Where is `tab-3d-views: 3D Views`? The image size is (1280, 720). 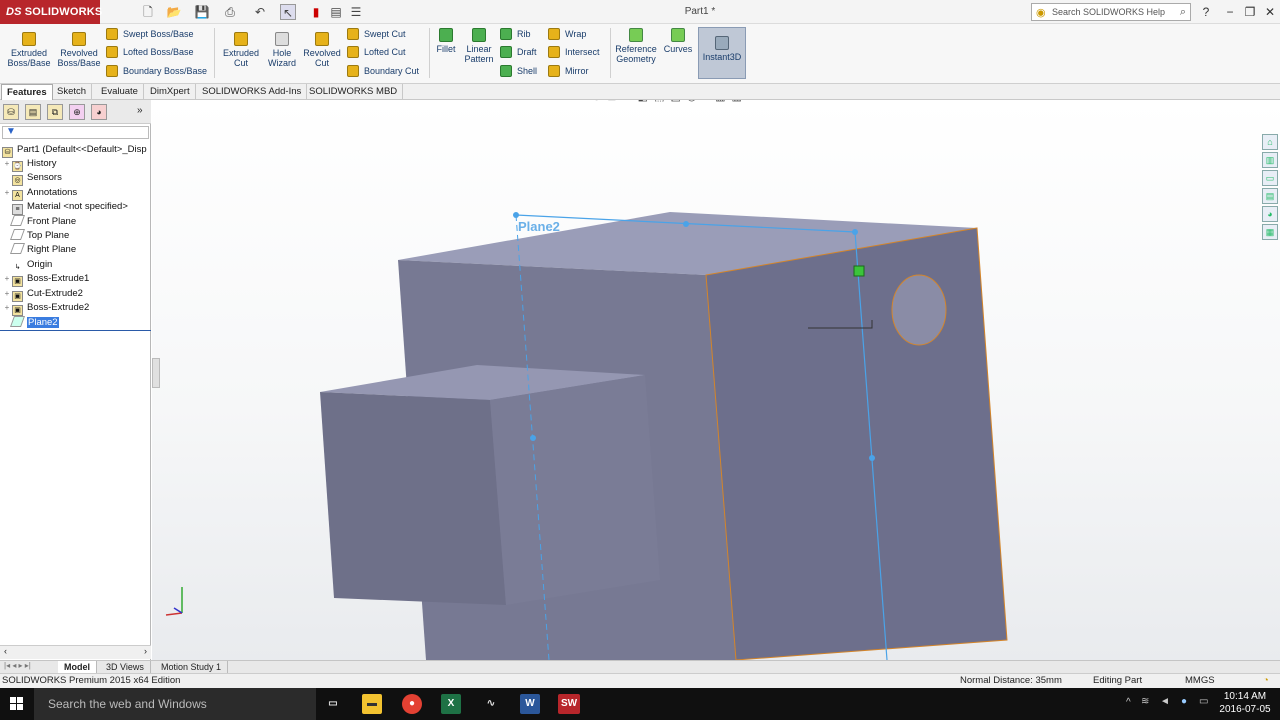
tab-3d-views: 3D Views is located at coordinates (125, 667).